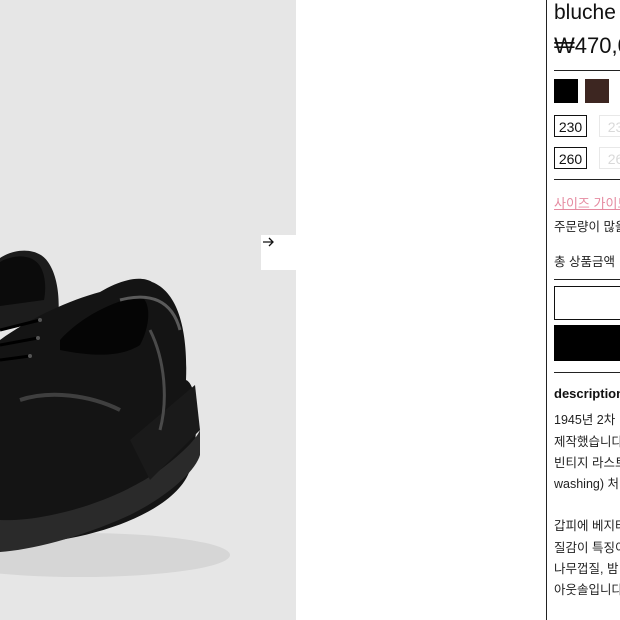 This screenshot has width=620, height=620. Describe the element at coordinates (587, 442) in the screenshot. I see `description-line: 제작했습니다` at that location.